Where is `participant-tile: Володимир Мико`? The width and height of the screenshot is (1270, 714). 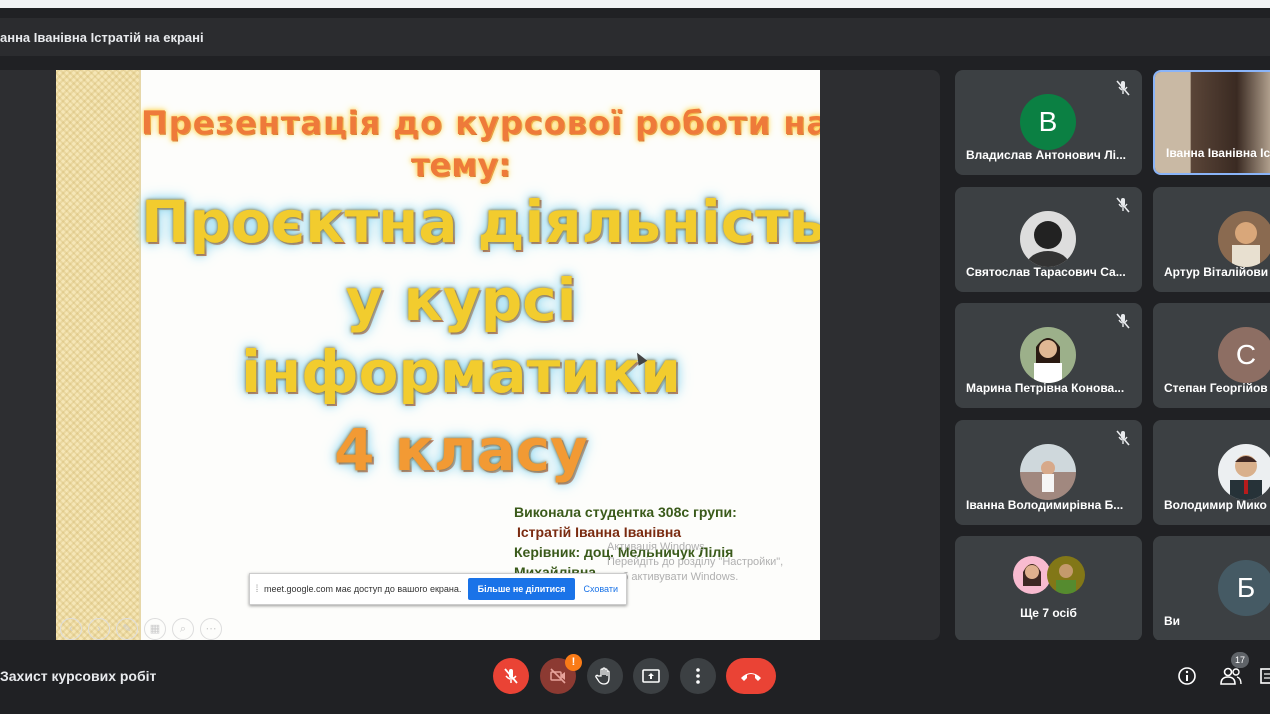 participant-tile: Володимир Мико is located at coordinates (1211, 472).